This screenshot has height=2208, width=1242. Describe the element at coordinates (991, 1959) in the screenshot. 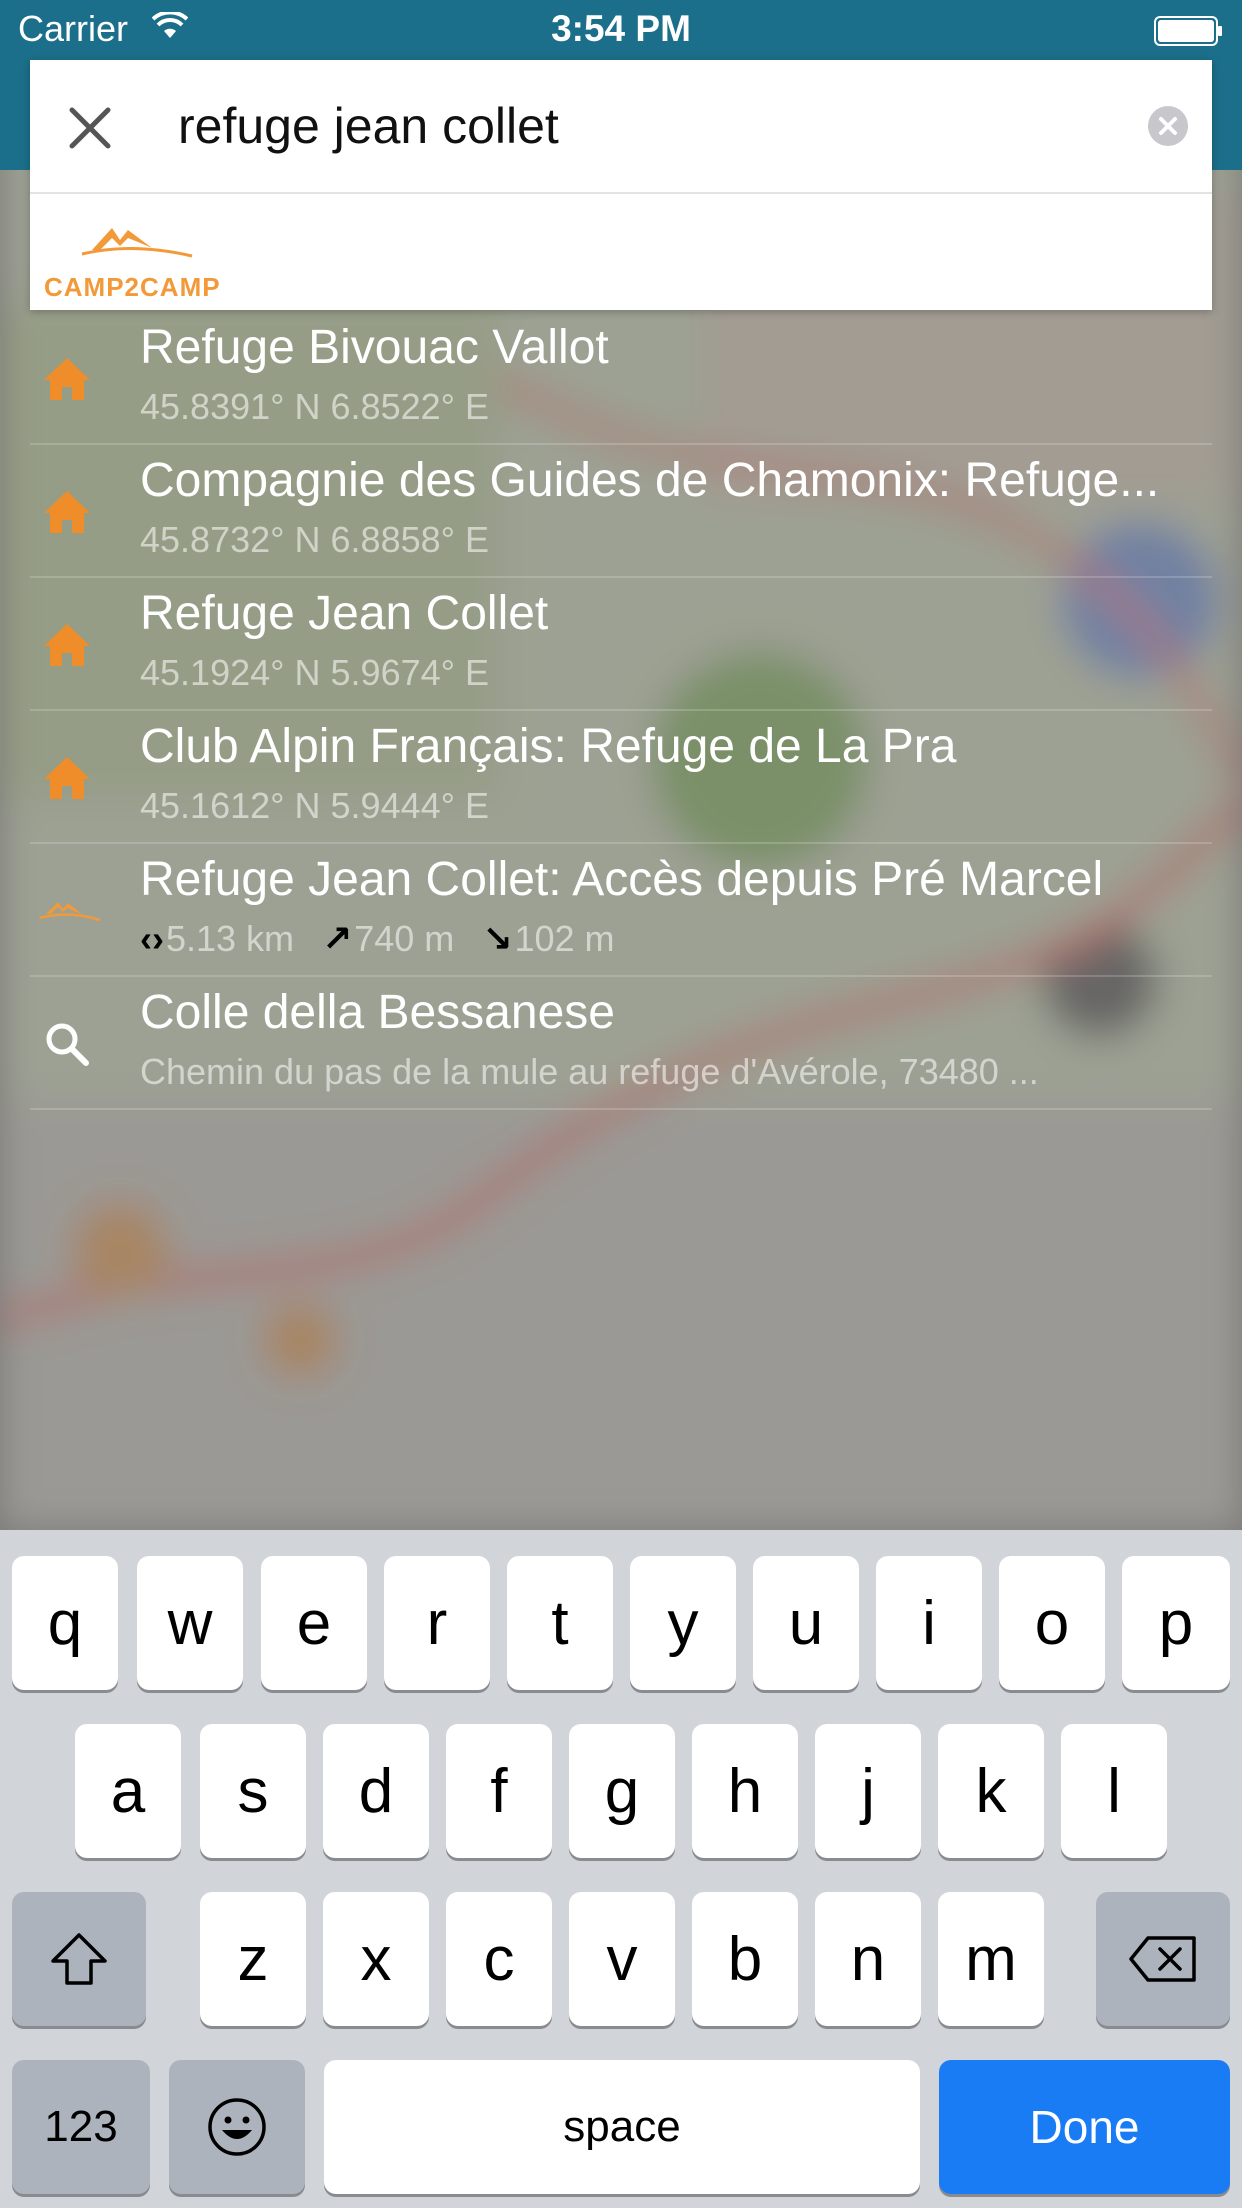

I see `key-m: m` at that location.